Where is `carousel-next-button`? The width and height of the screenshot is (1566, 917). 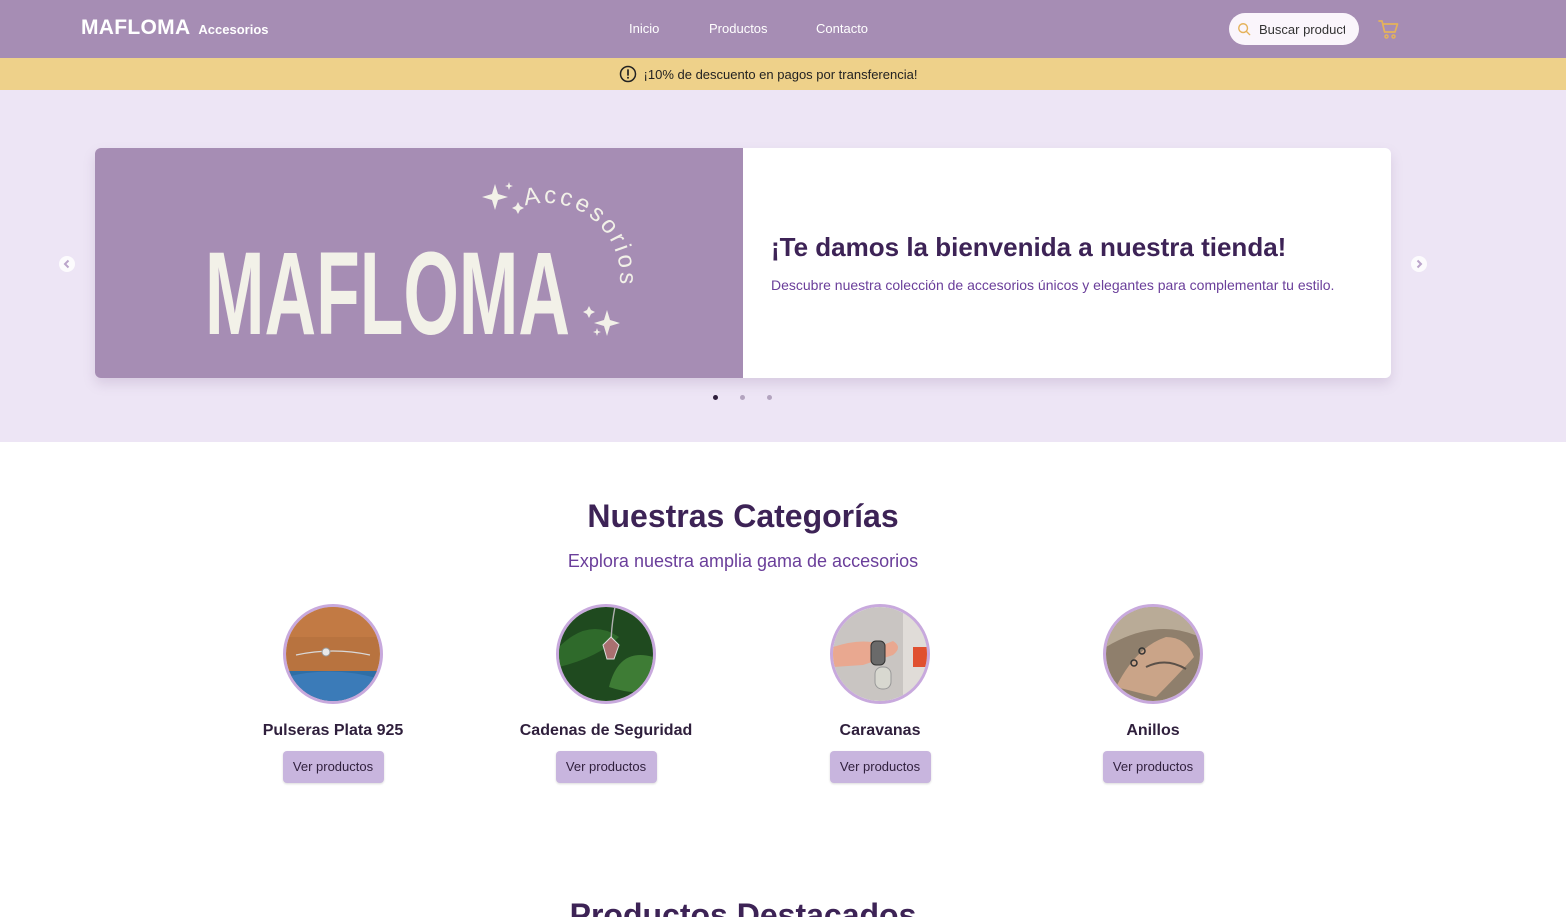 carousel-next-button is located at coordinates (1419, 264).